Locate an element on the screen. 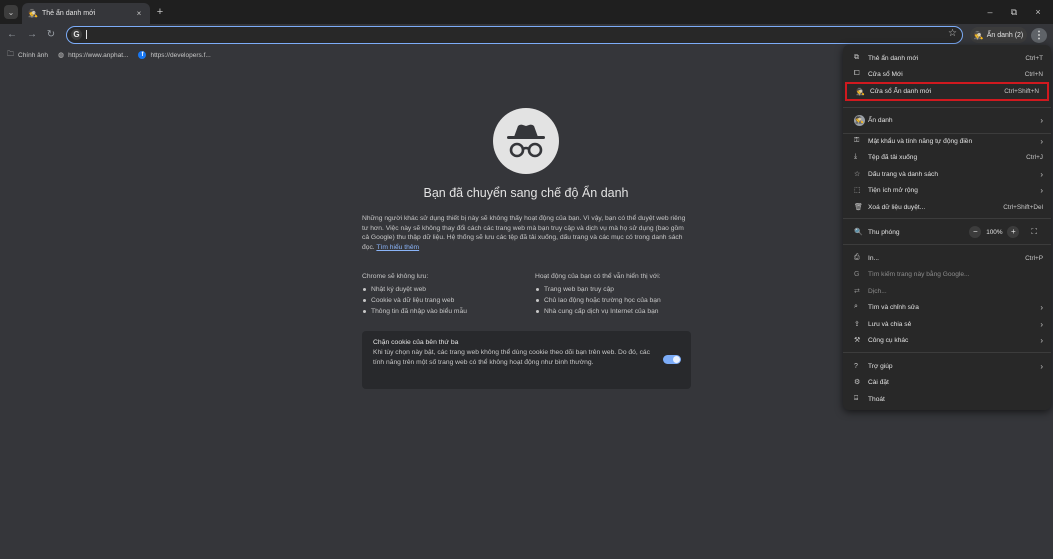 This screenshot has width=1053, height=559. menu-item-shortcut: Ctrl+N is located at coordinates (1033, 74).